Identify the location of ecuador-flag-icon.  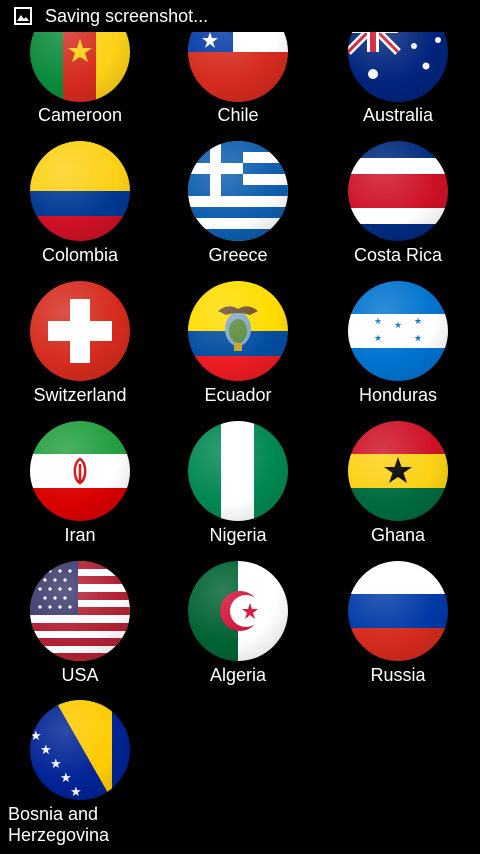
(238, 331).